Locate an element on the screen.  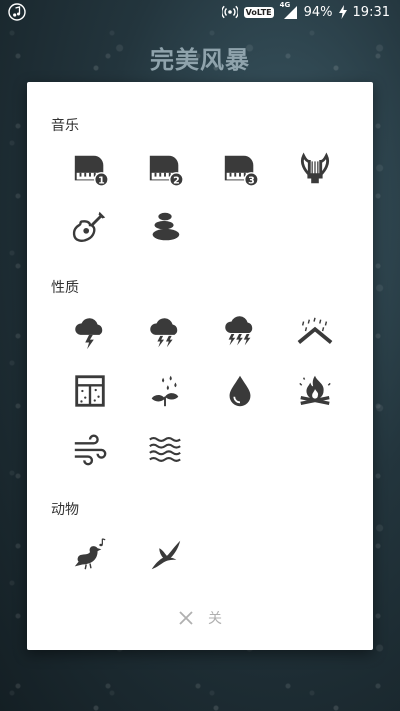
seagull-button is located at coordinates (165, 554).